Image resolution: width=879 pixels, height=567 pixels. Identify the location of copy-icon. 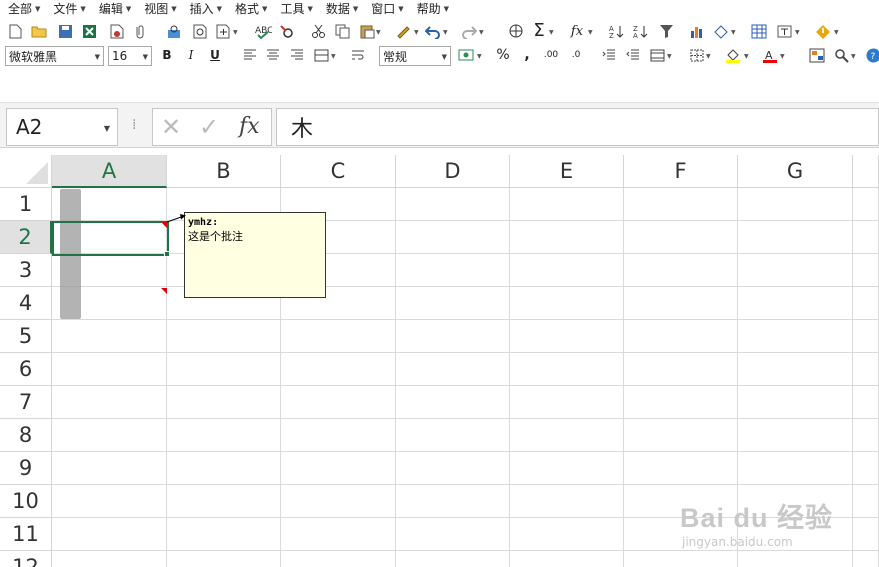
(342, 31).